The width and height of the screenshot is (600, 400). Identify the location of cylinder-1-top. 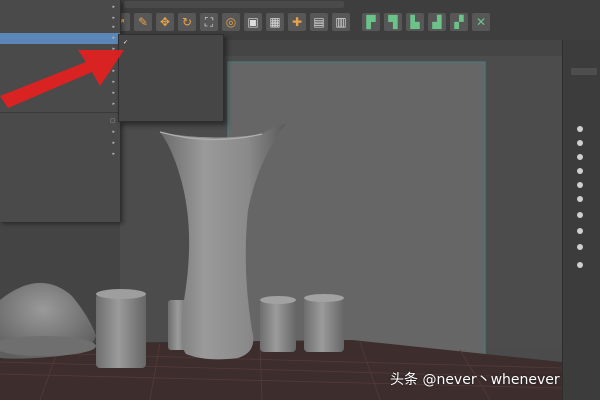
(121, 294).